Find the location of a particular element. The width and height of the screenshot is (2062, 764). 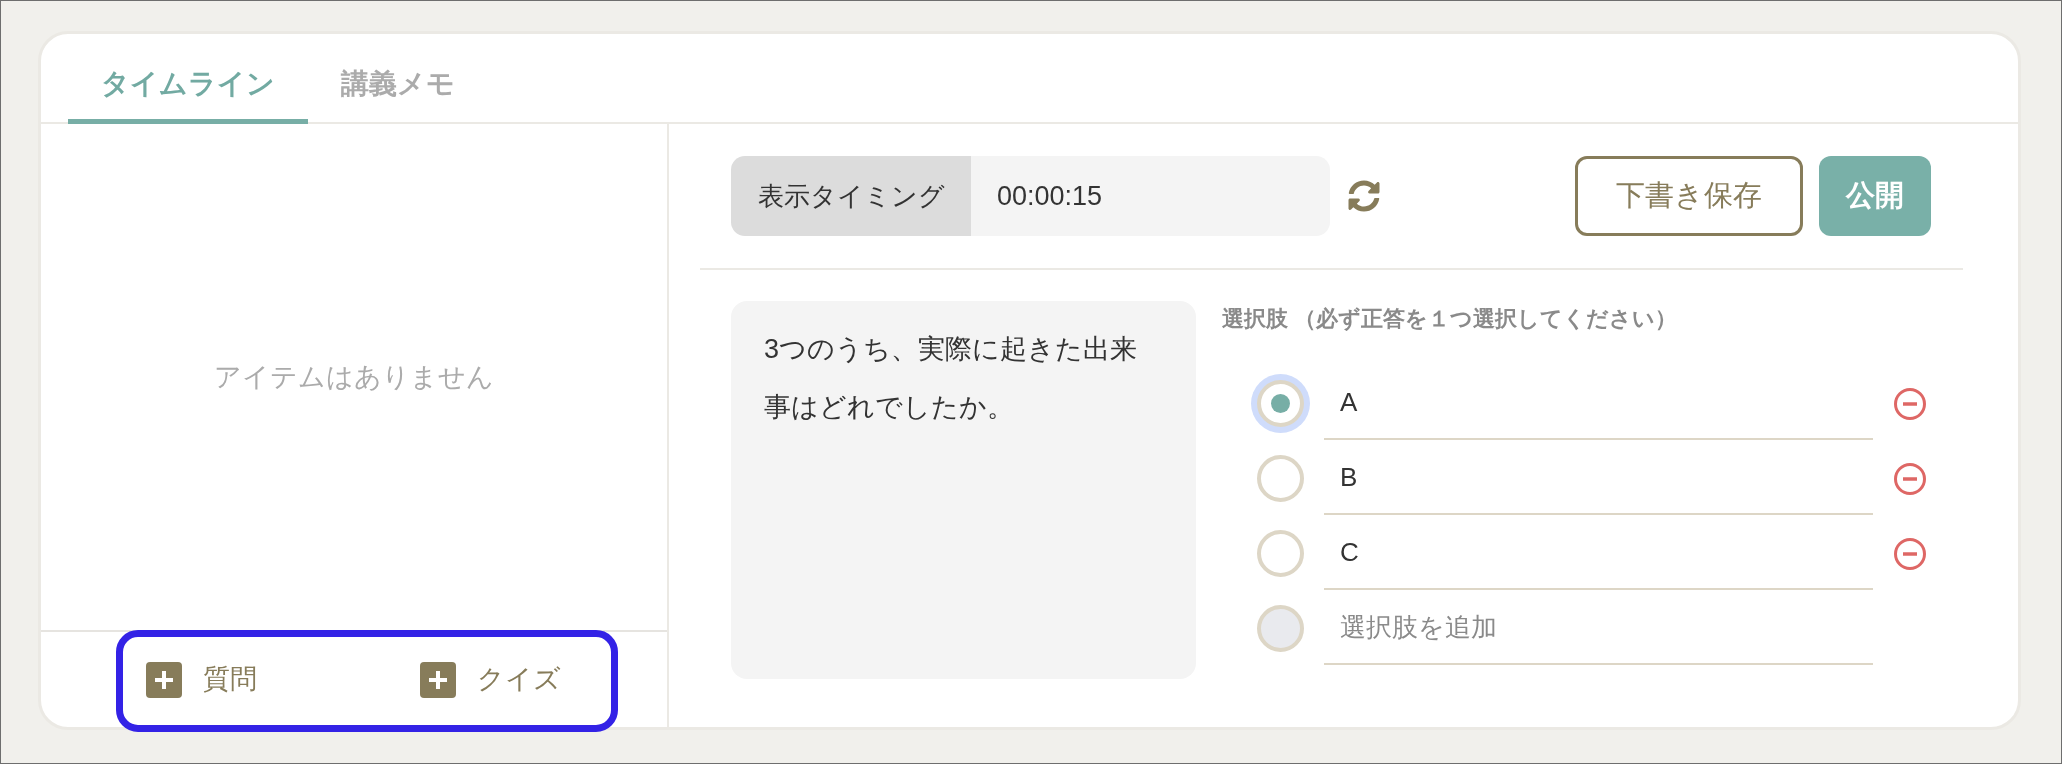

publish-button: 公開 is located at coordinates (1875, 196).